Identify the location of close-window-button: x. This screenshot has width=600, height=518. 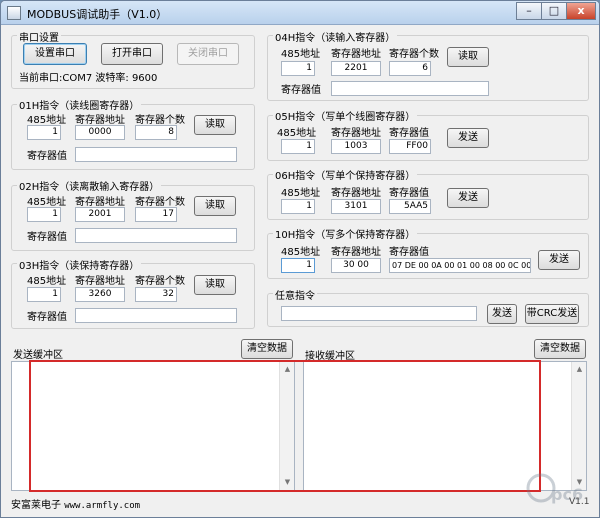
(581, 11).